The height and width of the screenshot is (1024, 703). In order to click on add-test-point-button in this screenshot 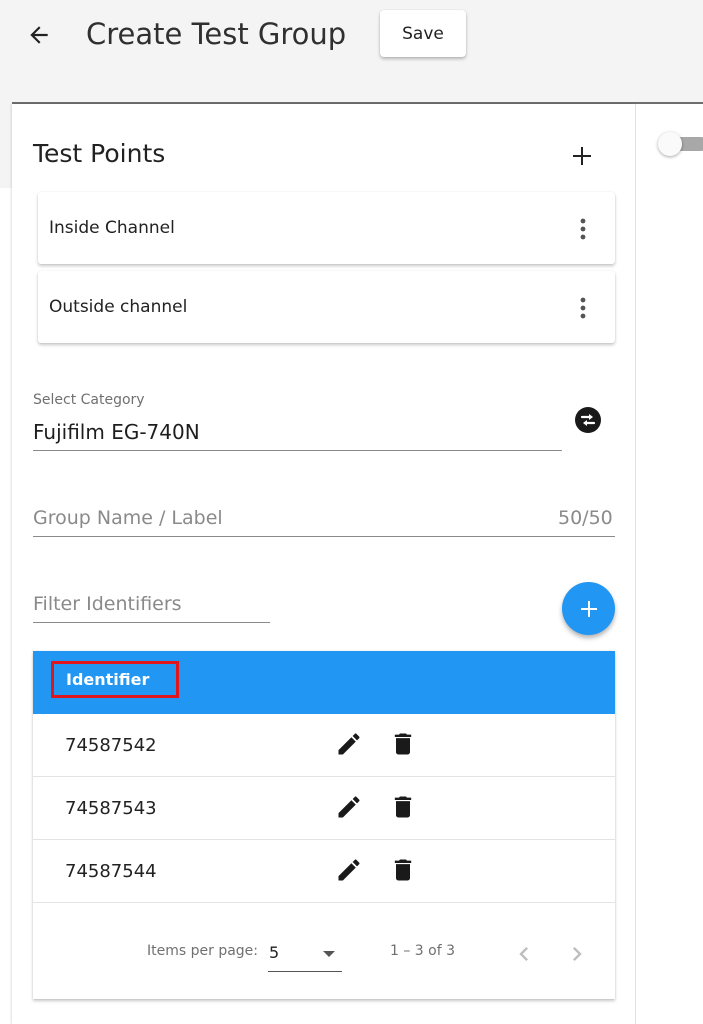, I will do `click(582, 156)`.